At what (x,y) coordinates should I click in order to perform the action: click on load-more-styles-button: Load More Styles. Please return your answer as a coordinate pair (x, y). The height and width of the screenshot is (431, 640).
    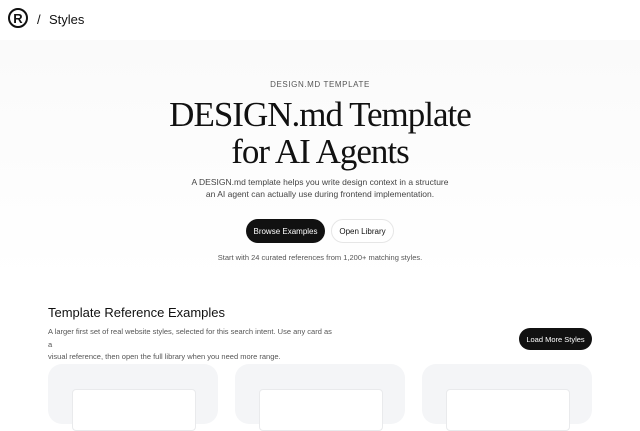
    Looking at the image, I should click on (555, 339).